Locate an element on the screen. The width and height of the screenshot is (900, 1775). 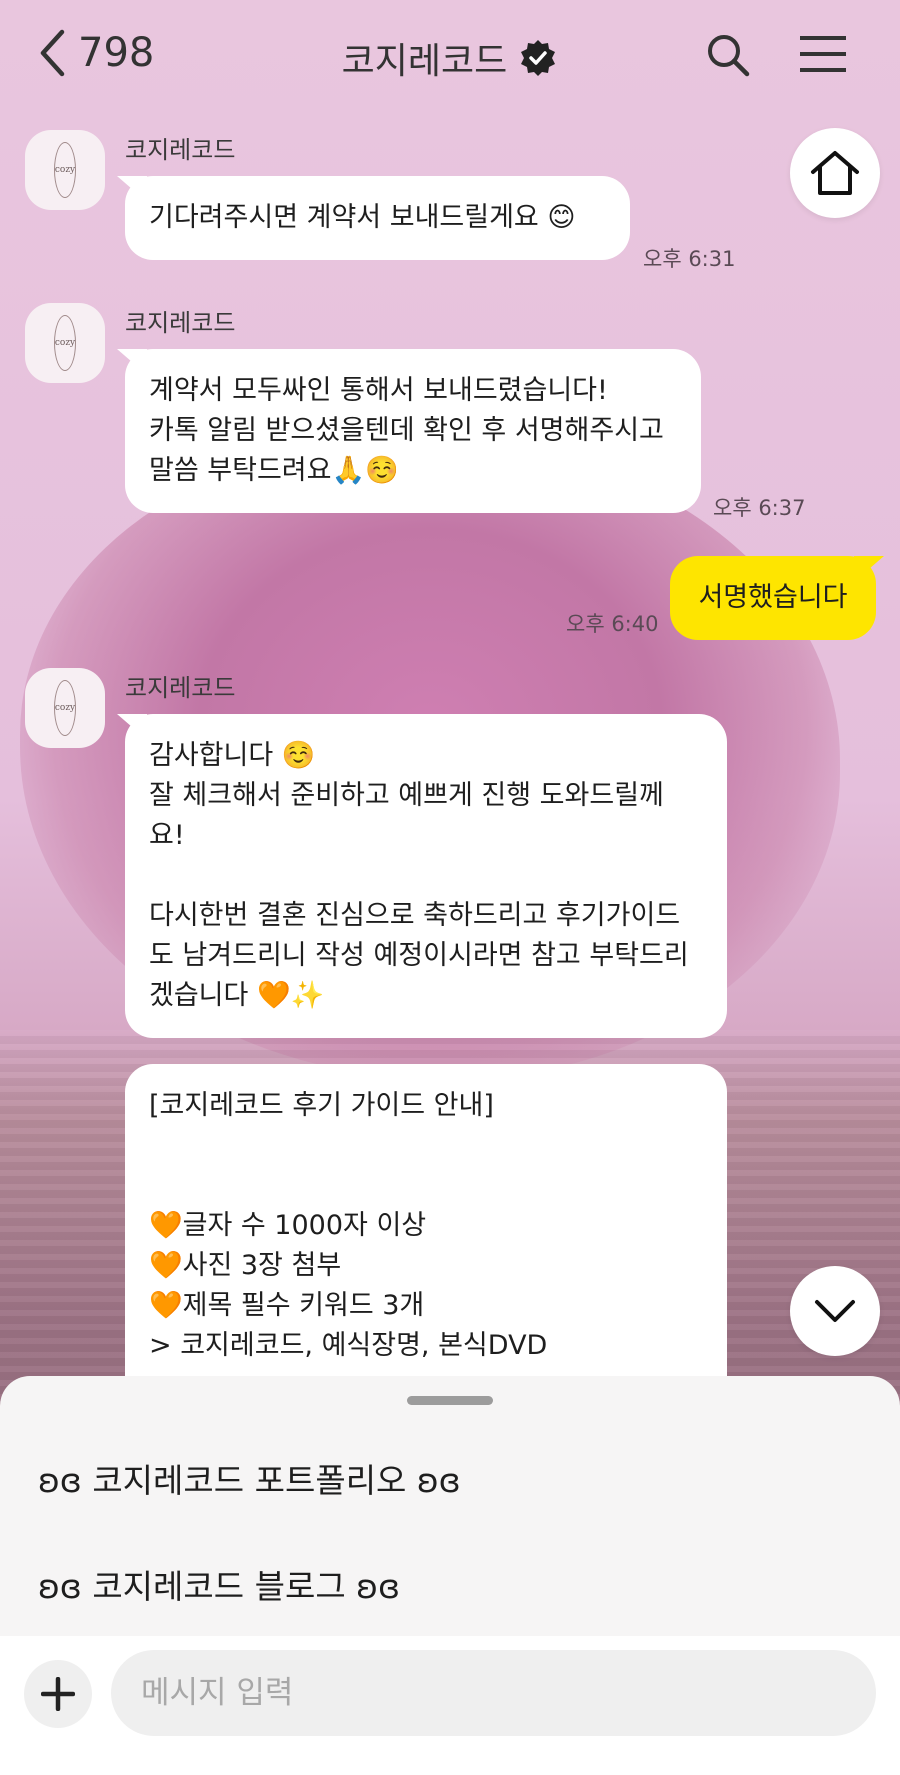
my-message-bubble: 서명했습니다 is located at coordinates (773, 598).